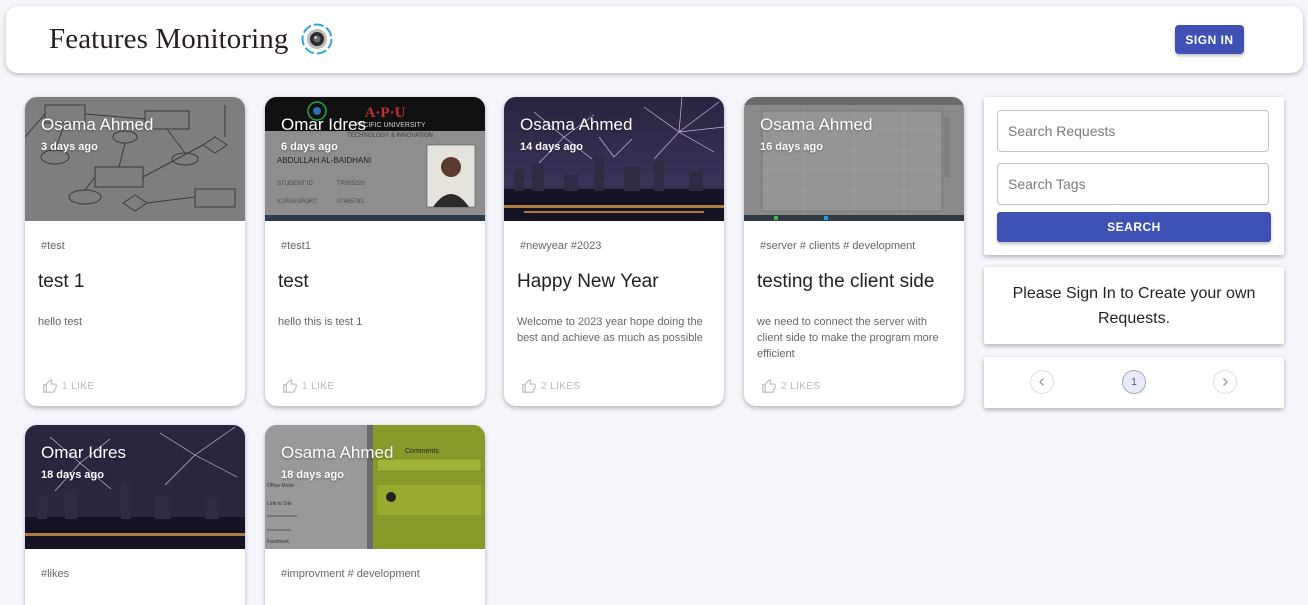 The width and height of the screenshot is (1308, 605). Describe the element at coordinates (169, 38) in the screenshot. I see `app-title: Features Monitoring` at that location.